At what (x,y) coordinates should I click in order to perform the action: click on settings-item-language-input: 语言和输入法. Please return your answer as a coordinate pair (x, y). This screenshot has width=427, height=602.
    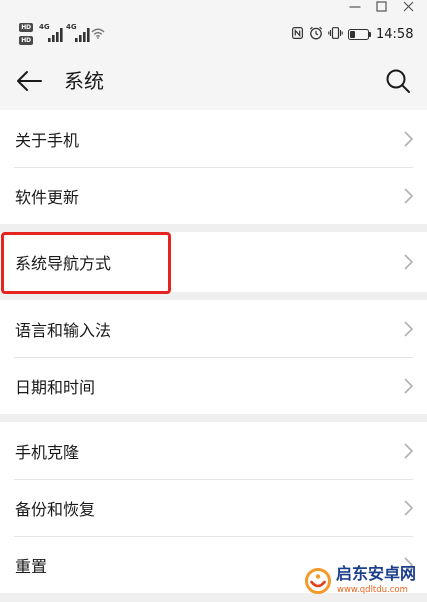
    Looking at the image, I should click on (213, 328).